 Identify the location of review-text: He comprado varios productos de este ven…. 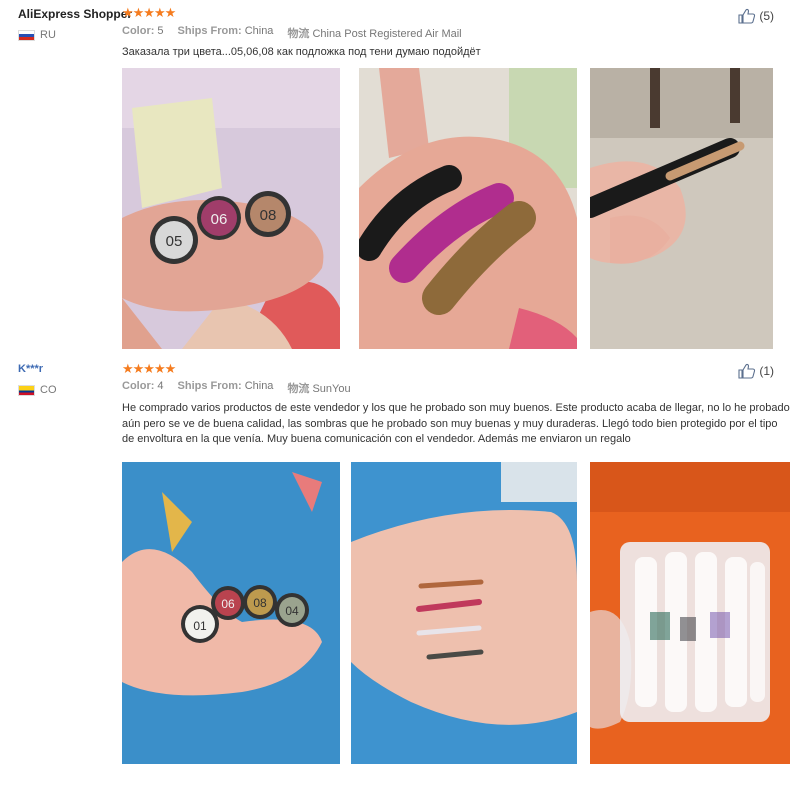
(456, 423).